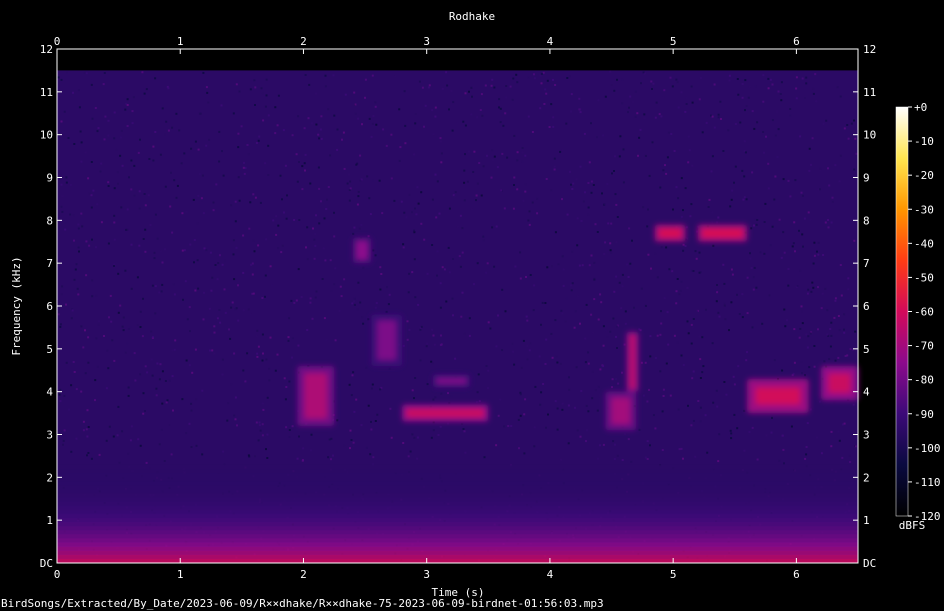  Describe the element at coordinates (632, 362) in the screenshot. I see `call-core` at that location.